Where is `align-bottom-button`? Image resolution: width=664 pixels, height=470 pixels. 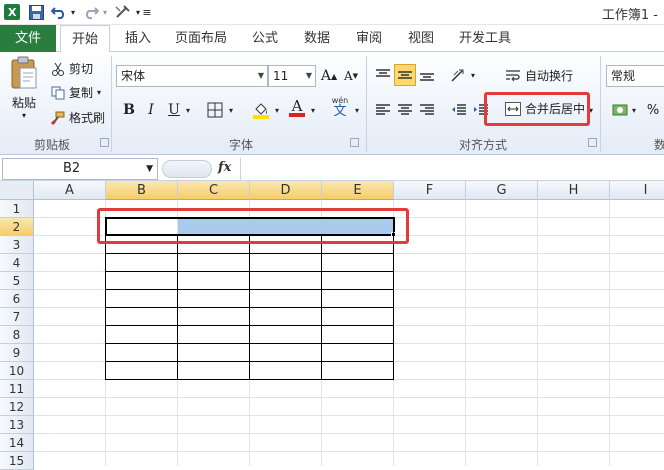
align-bottom-button is located at coordinates (427, 75).